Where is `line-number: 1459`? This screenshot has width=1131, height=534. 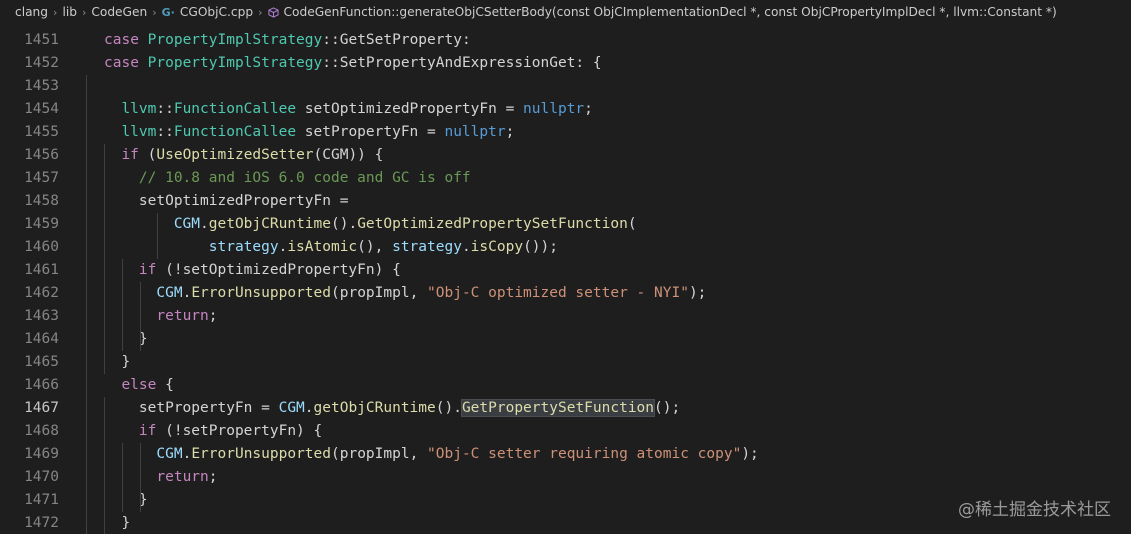
line-number: 1459 is located at coordinates (41, 224).